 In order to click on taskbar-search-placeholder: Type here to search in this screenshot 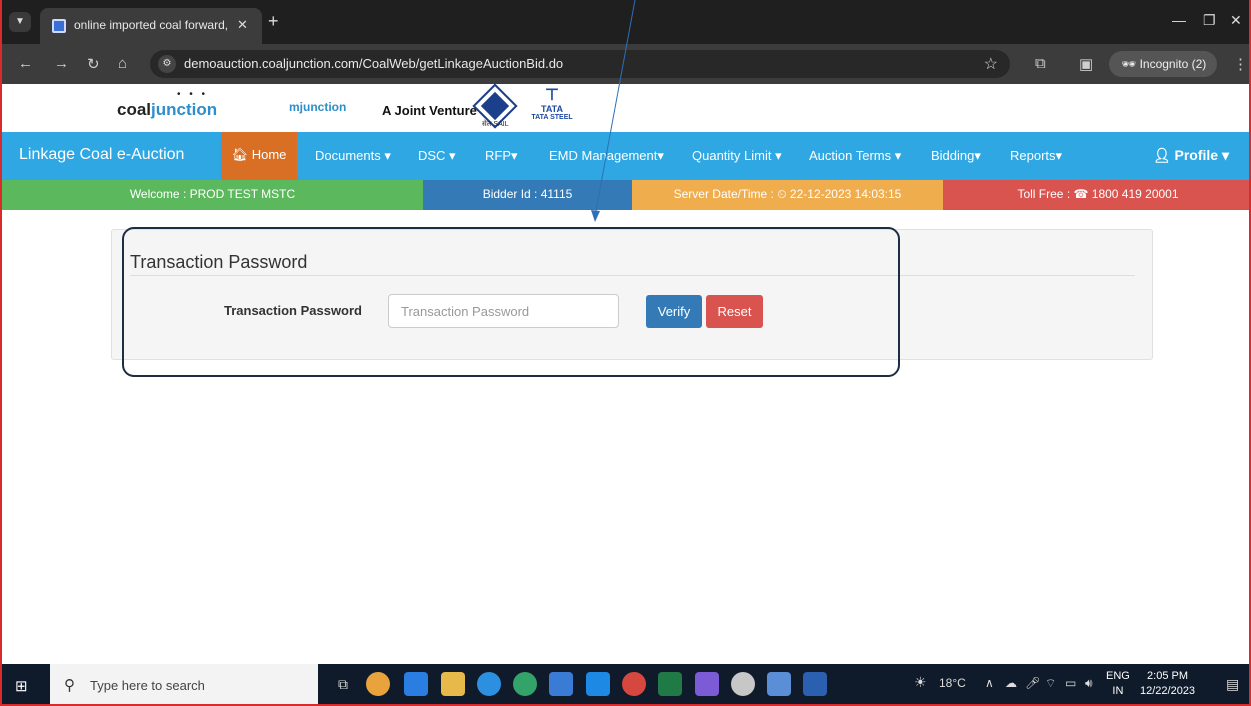, I will do `click(147, 685)`.